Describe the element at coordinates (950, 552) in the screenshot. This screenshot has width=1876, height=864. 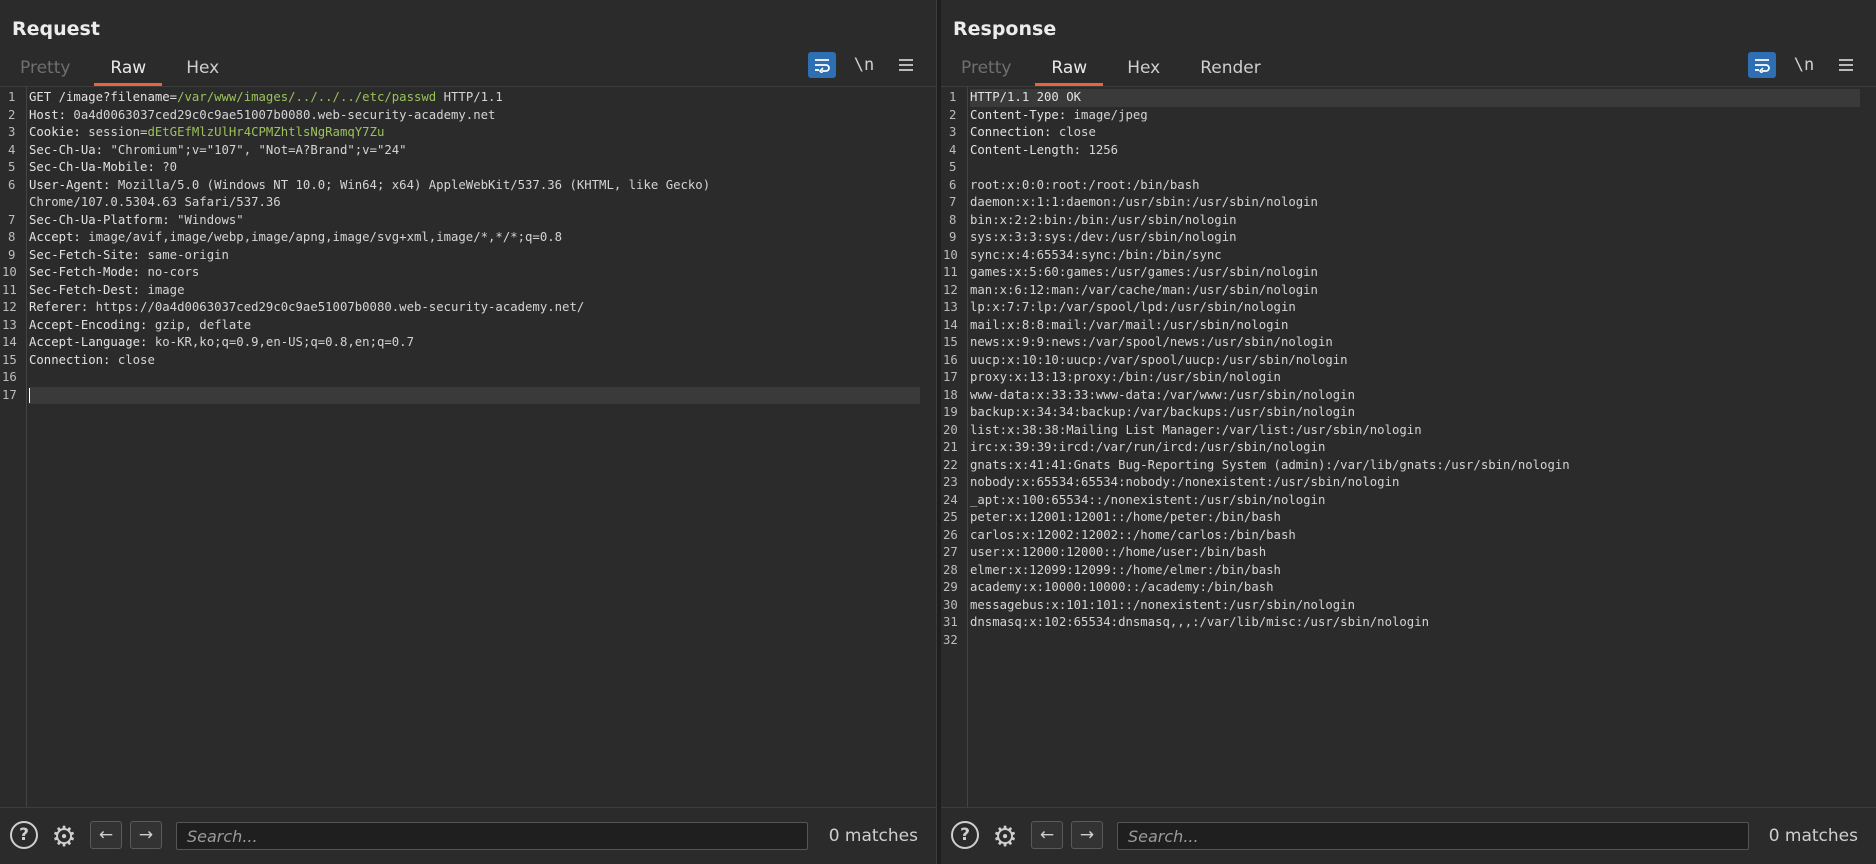
I see `line-number: 27` at that location.